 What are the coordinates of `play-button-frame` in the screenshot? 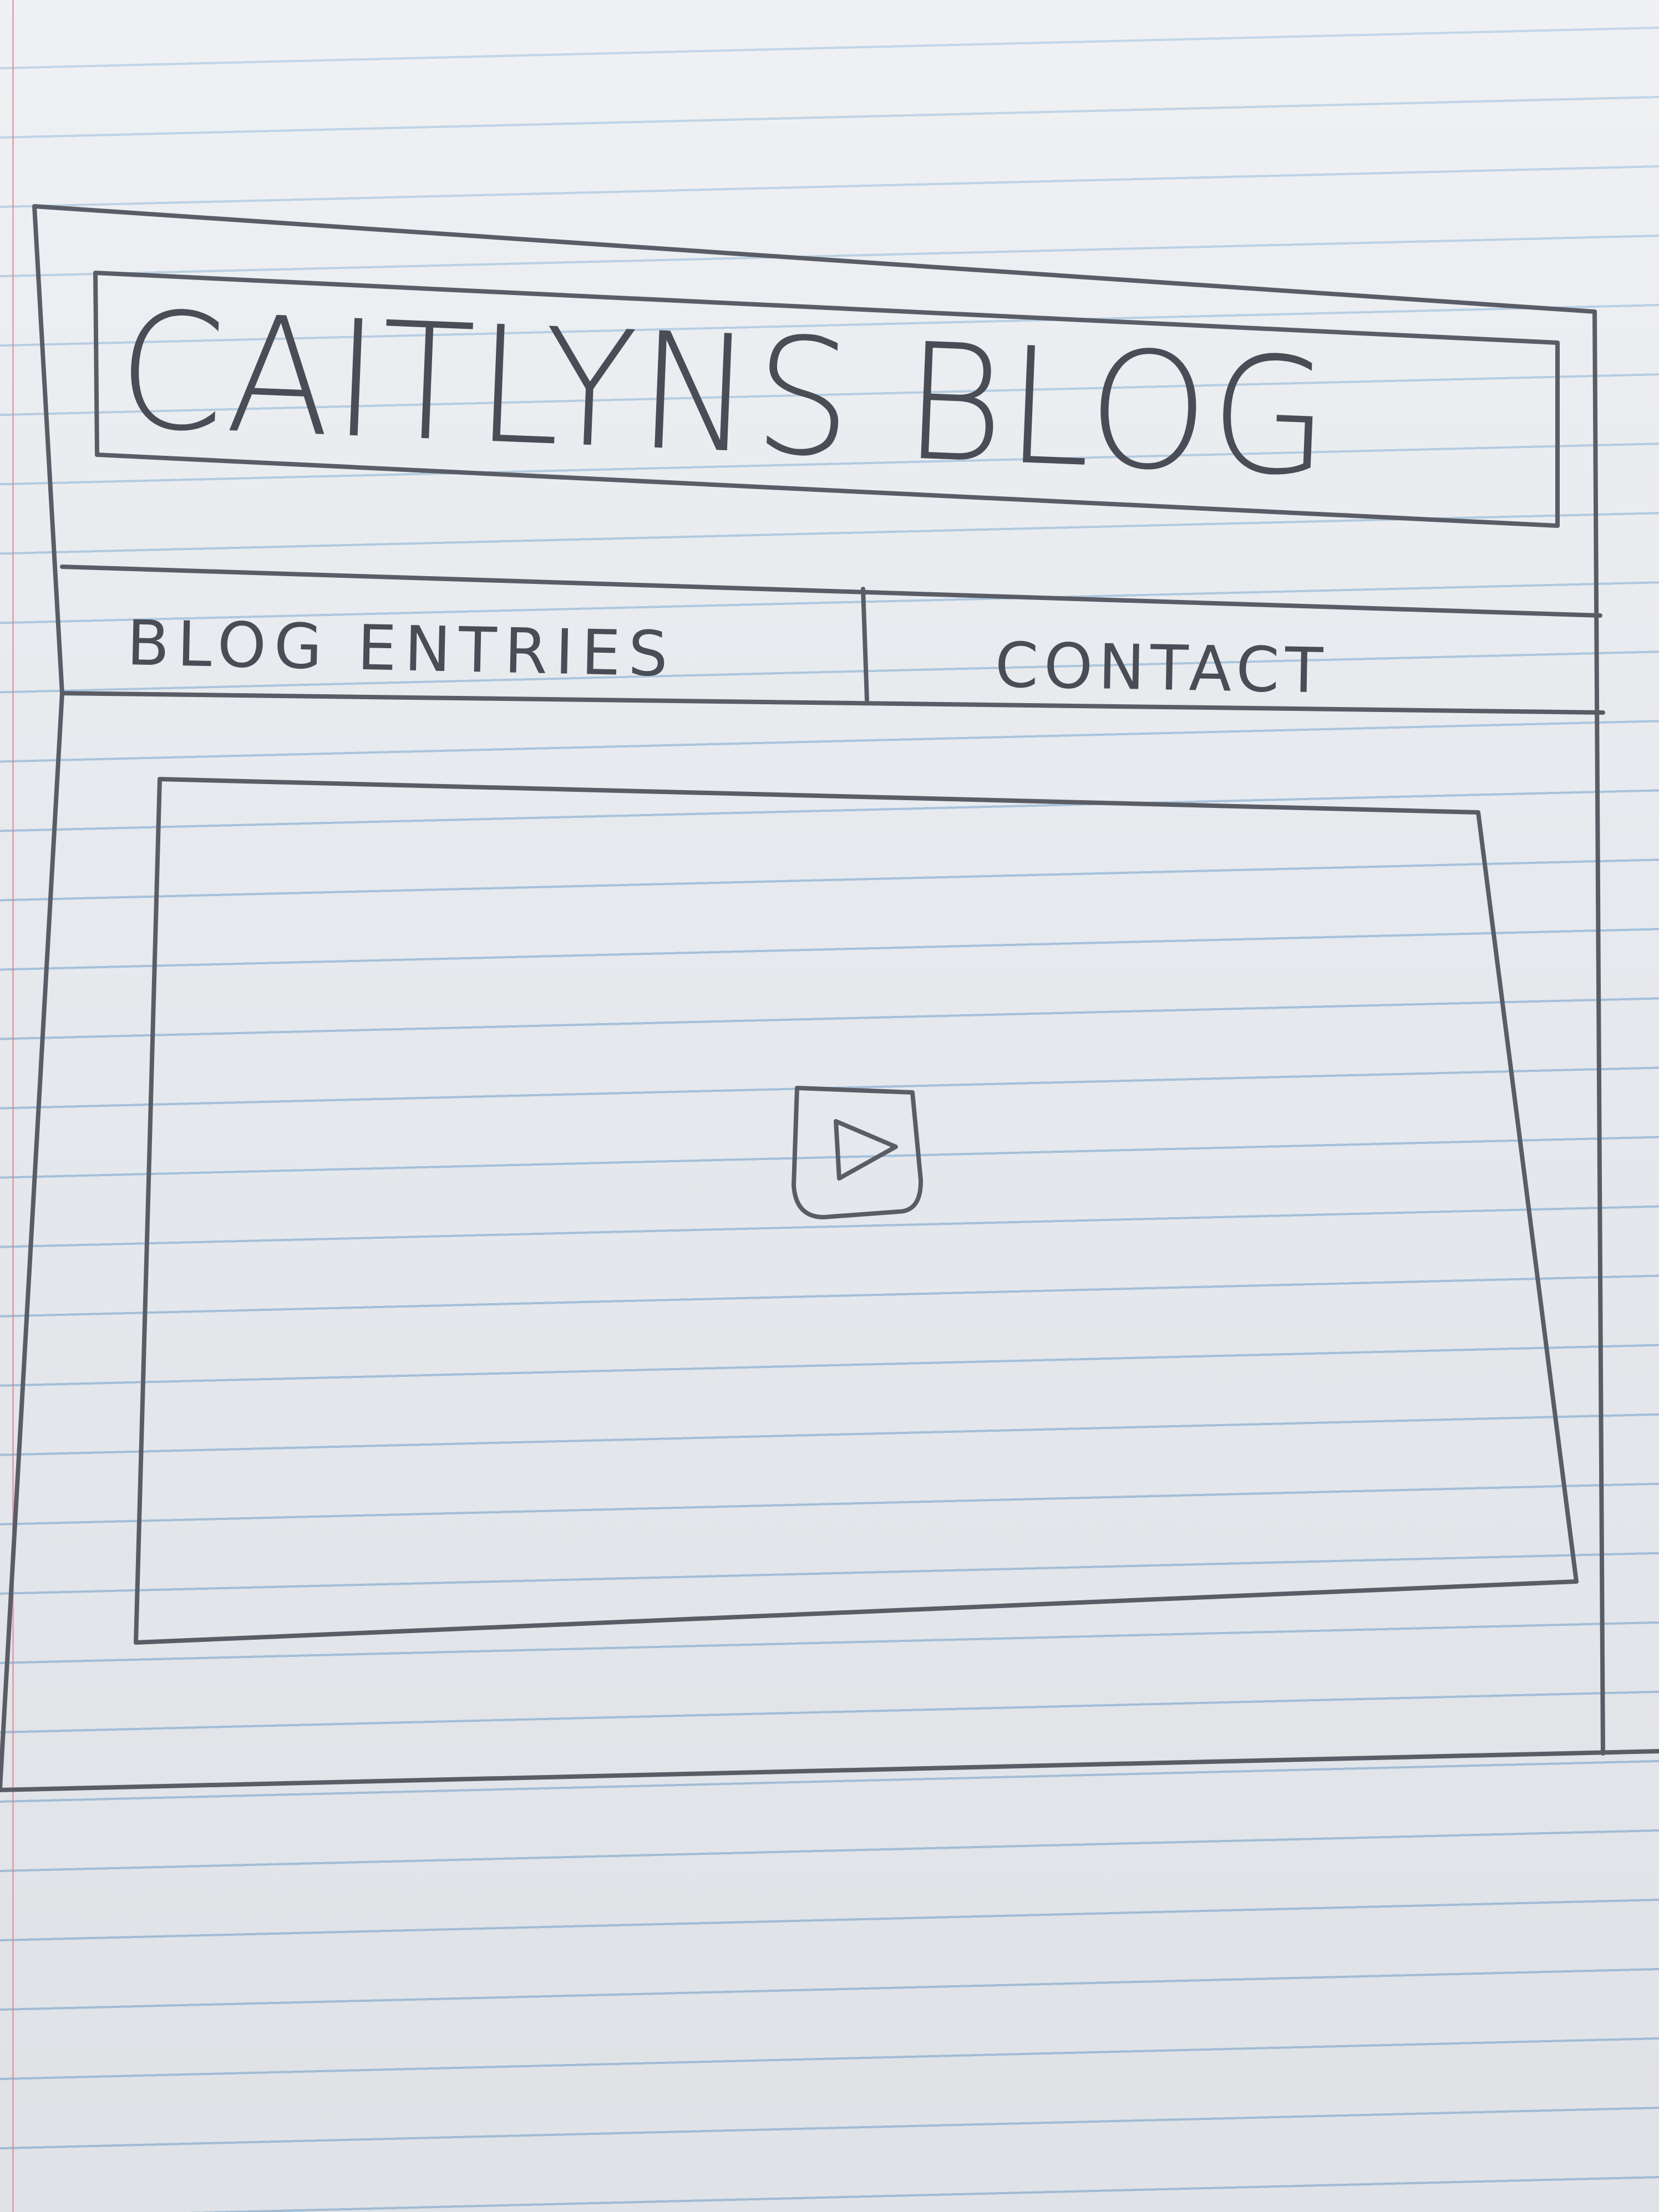 It's located at (858, 1152).